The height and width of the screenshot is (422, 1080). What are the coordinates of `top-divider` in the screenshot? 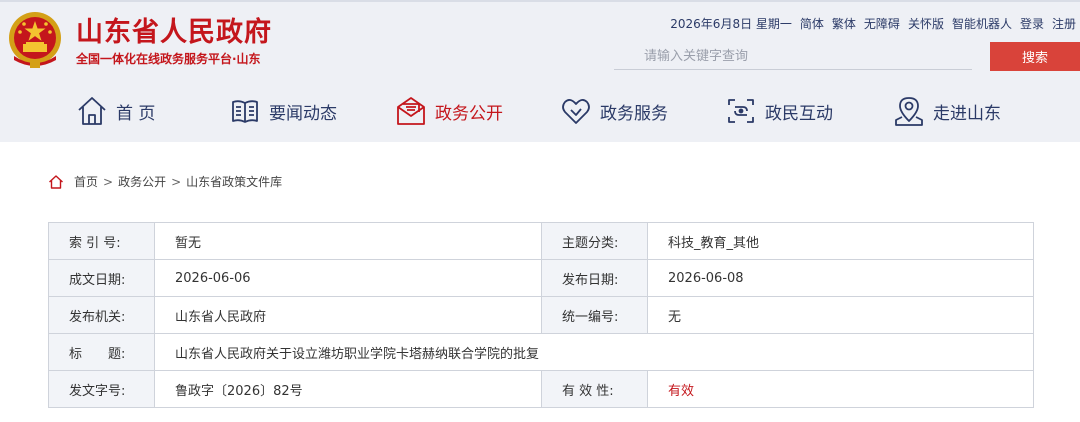 It's located at (540, 1).